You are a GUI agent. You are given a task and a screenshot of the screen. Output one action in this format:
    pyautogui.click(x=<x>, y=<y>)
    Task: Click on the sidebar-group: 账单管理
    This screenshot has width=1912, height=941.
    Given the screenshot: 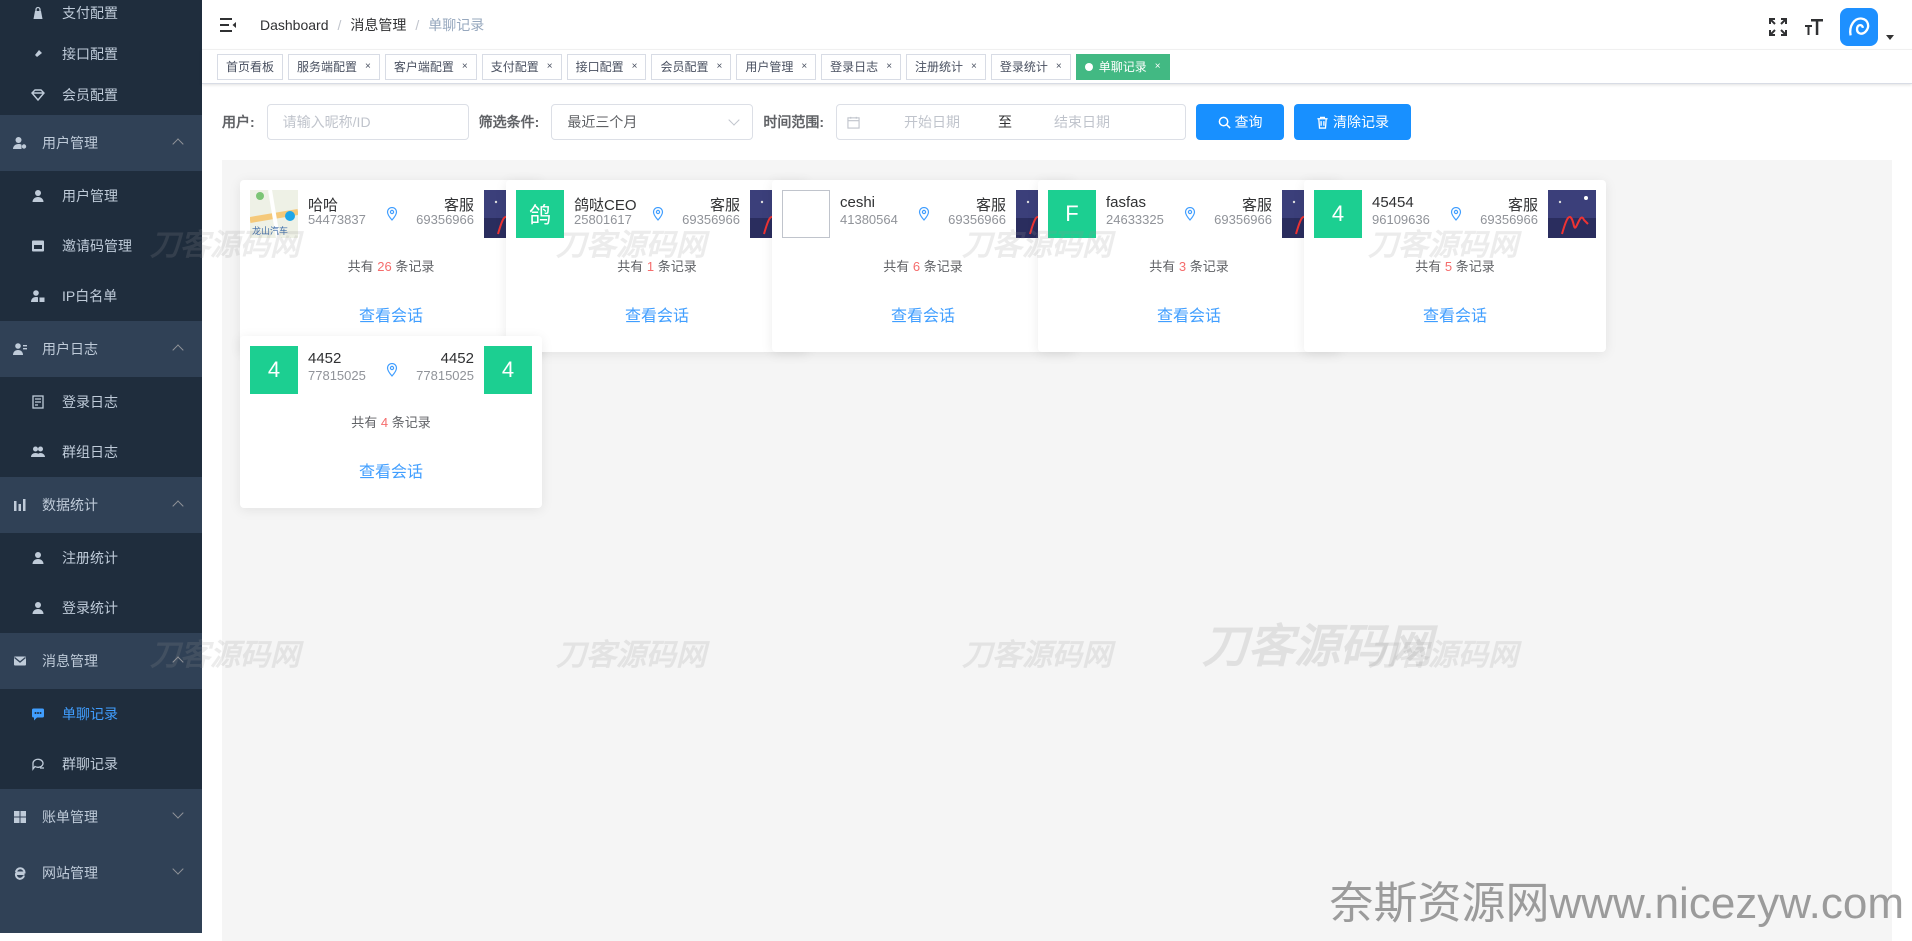 What is the action you would take?
    pyautogui.click(x=101, y=817)
    